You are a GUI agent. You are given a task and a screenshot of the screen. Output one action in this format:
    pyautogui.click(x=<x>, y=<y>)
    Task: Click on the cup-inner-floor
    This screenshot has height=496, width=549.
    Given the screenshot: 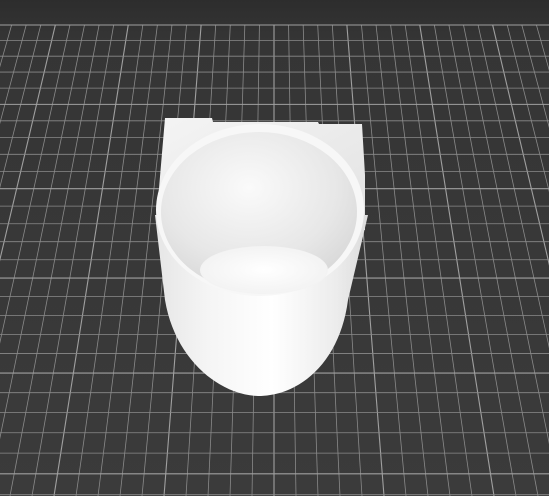 What is the action you would take?
    pyautogui.click(x=264, y=270)
    